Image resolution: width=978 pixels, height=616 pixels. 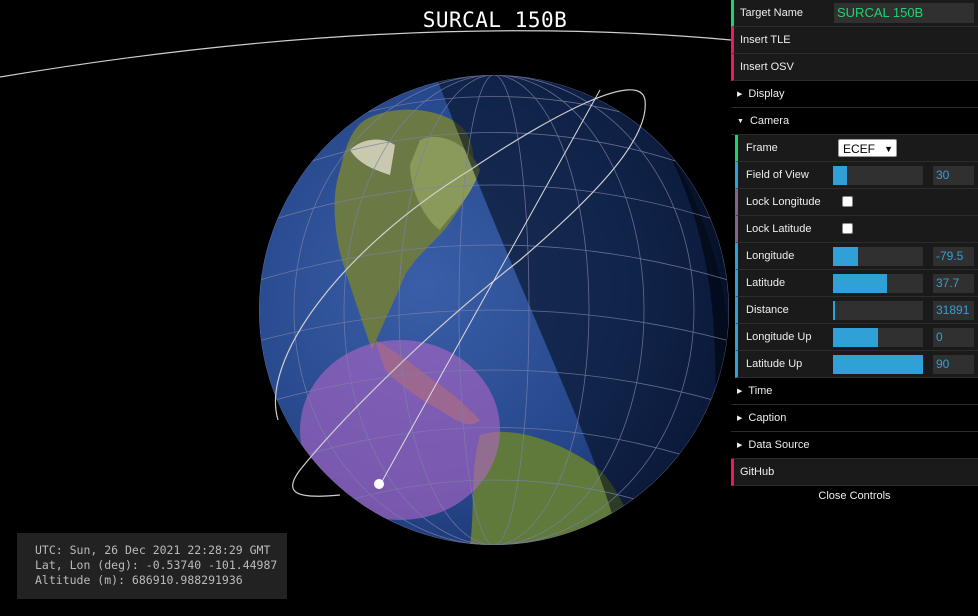 I want to click on time-folder: ▶ Time, so click(x=854, y=391).